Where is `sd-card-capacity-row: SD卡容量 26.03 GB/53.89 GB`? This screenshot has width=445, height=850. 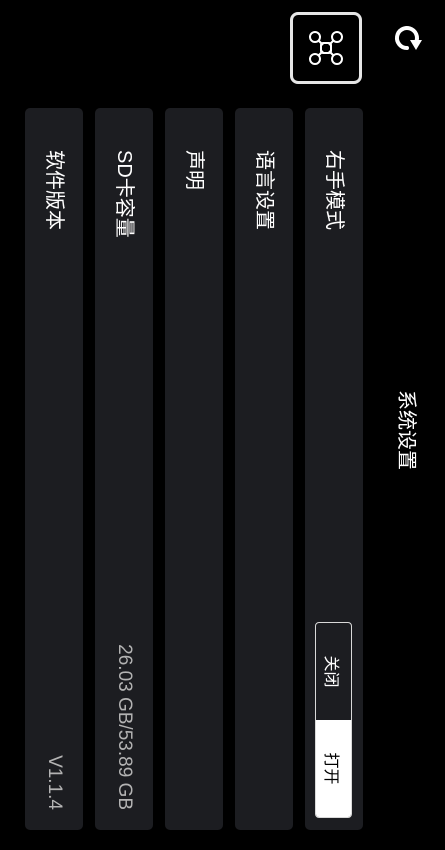 sd-card-capacity-row: SD卡容量 26.03 GB/53.89 GB is located at coordinates (124, 469).